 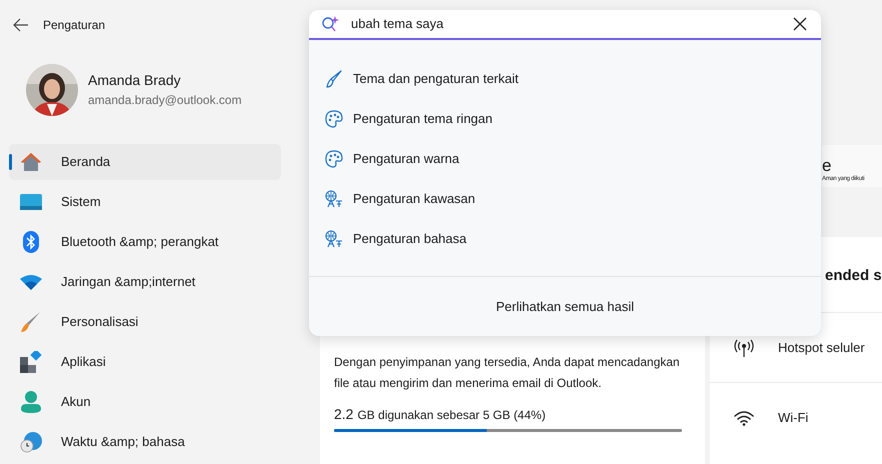 What do you see at coordinates (565, 159) in the screenshot?
I see `search-result: Pengaturan warna` at bounding box center [565, 159].